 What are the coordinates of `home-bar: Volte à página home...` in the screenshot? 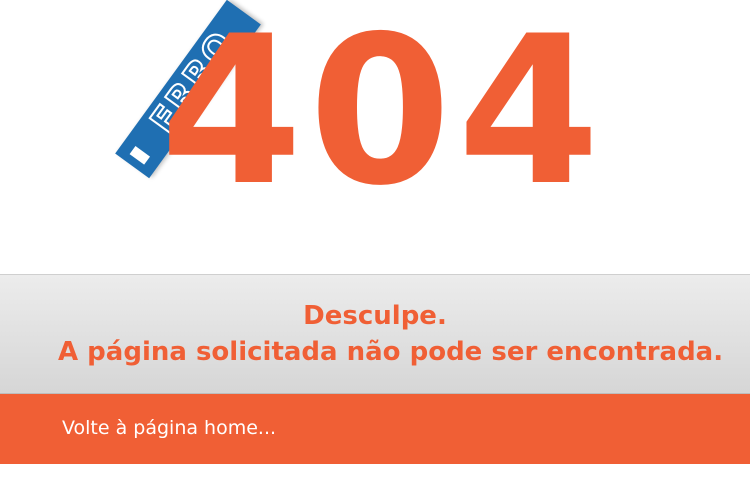 It's located at (375, 429).